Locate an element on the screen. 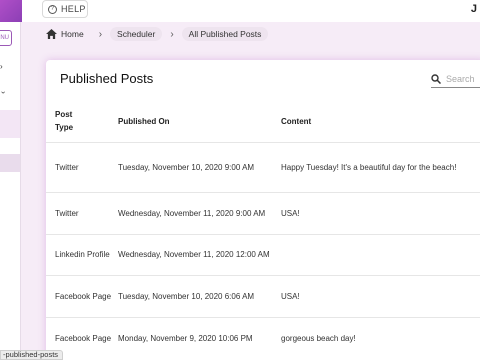  cell-published-on: Wednesday, November 11, 2020 12:00 AM is located at coordinates (199, 254).